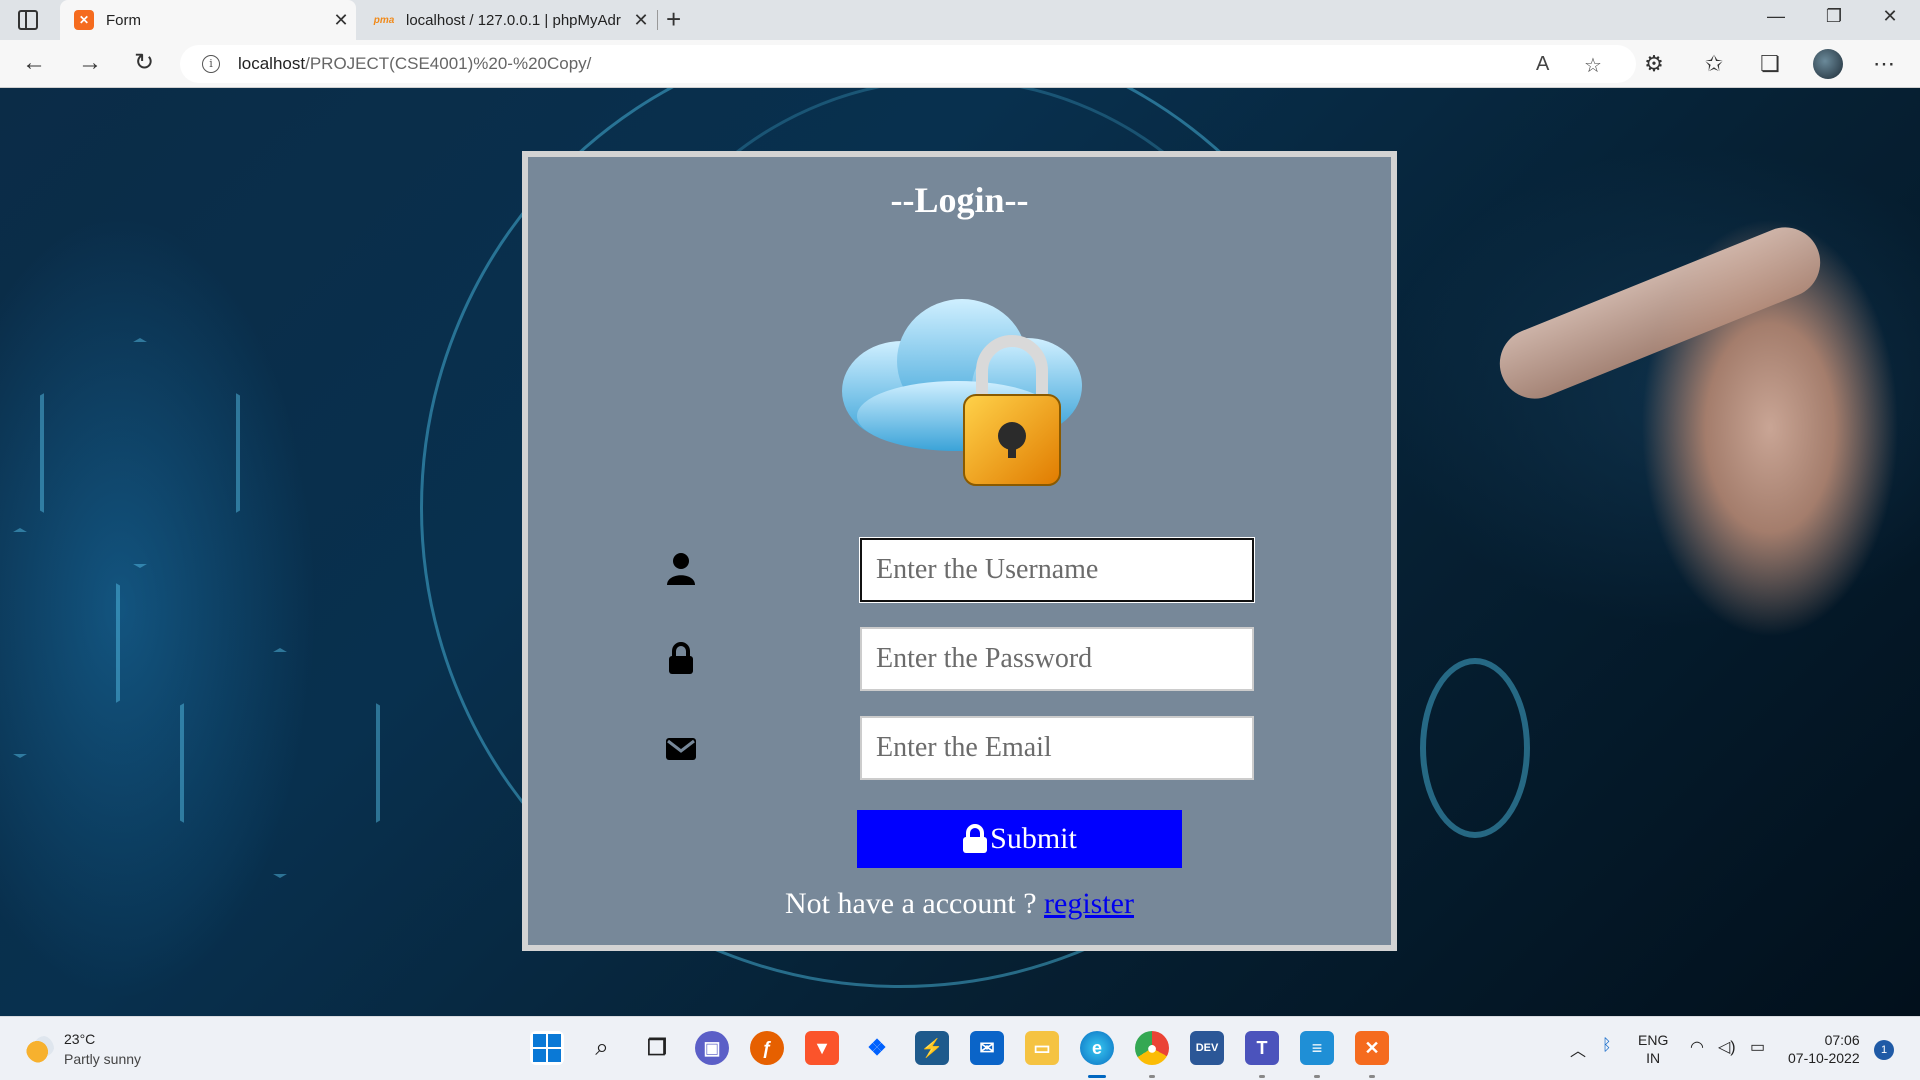  I want to click on refresh-icon: ↻, so click(144, 64).